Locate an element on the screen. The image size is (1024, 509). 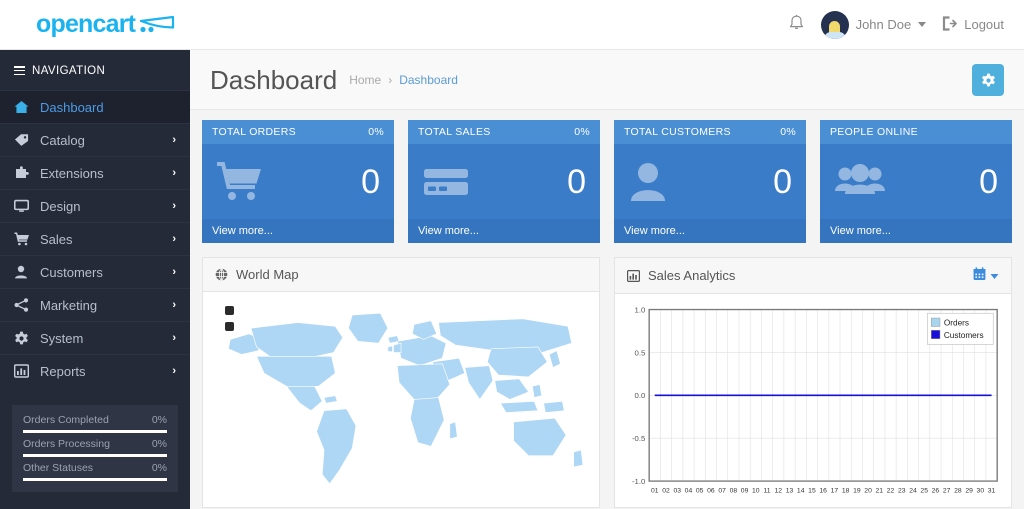
tile-title: TOTAL SALES is located at coordinates (454, 132).